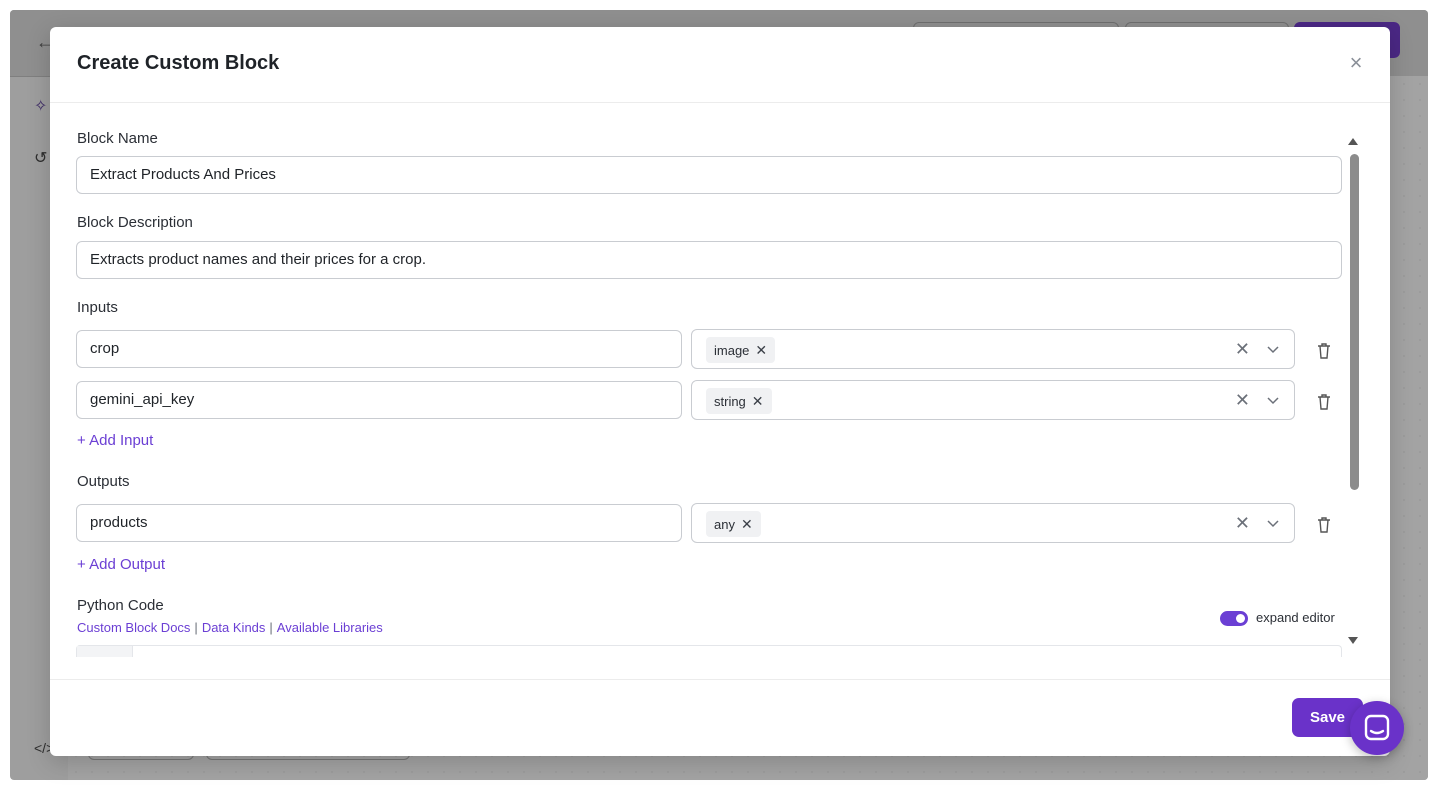  Describe the element at coordinates (1356, 63) in the screenshot. I see `close-icon: ×` at that location.